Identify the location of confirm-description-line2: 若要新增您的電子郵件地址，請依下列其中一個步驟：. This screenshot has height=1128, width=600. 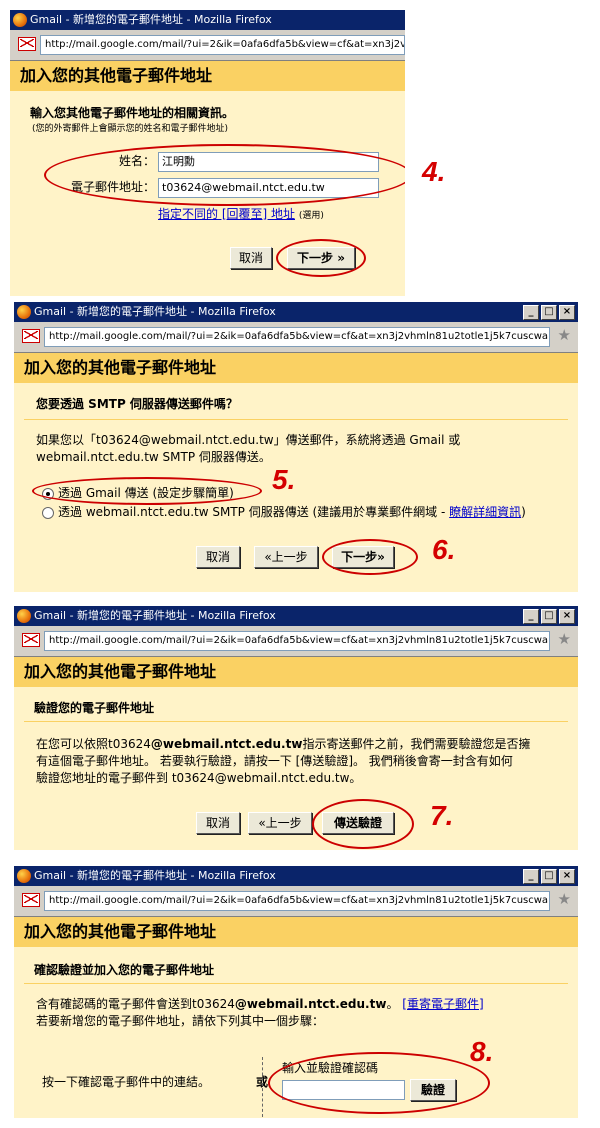
(180, 1021).